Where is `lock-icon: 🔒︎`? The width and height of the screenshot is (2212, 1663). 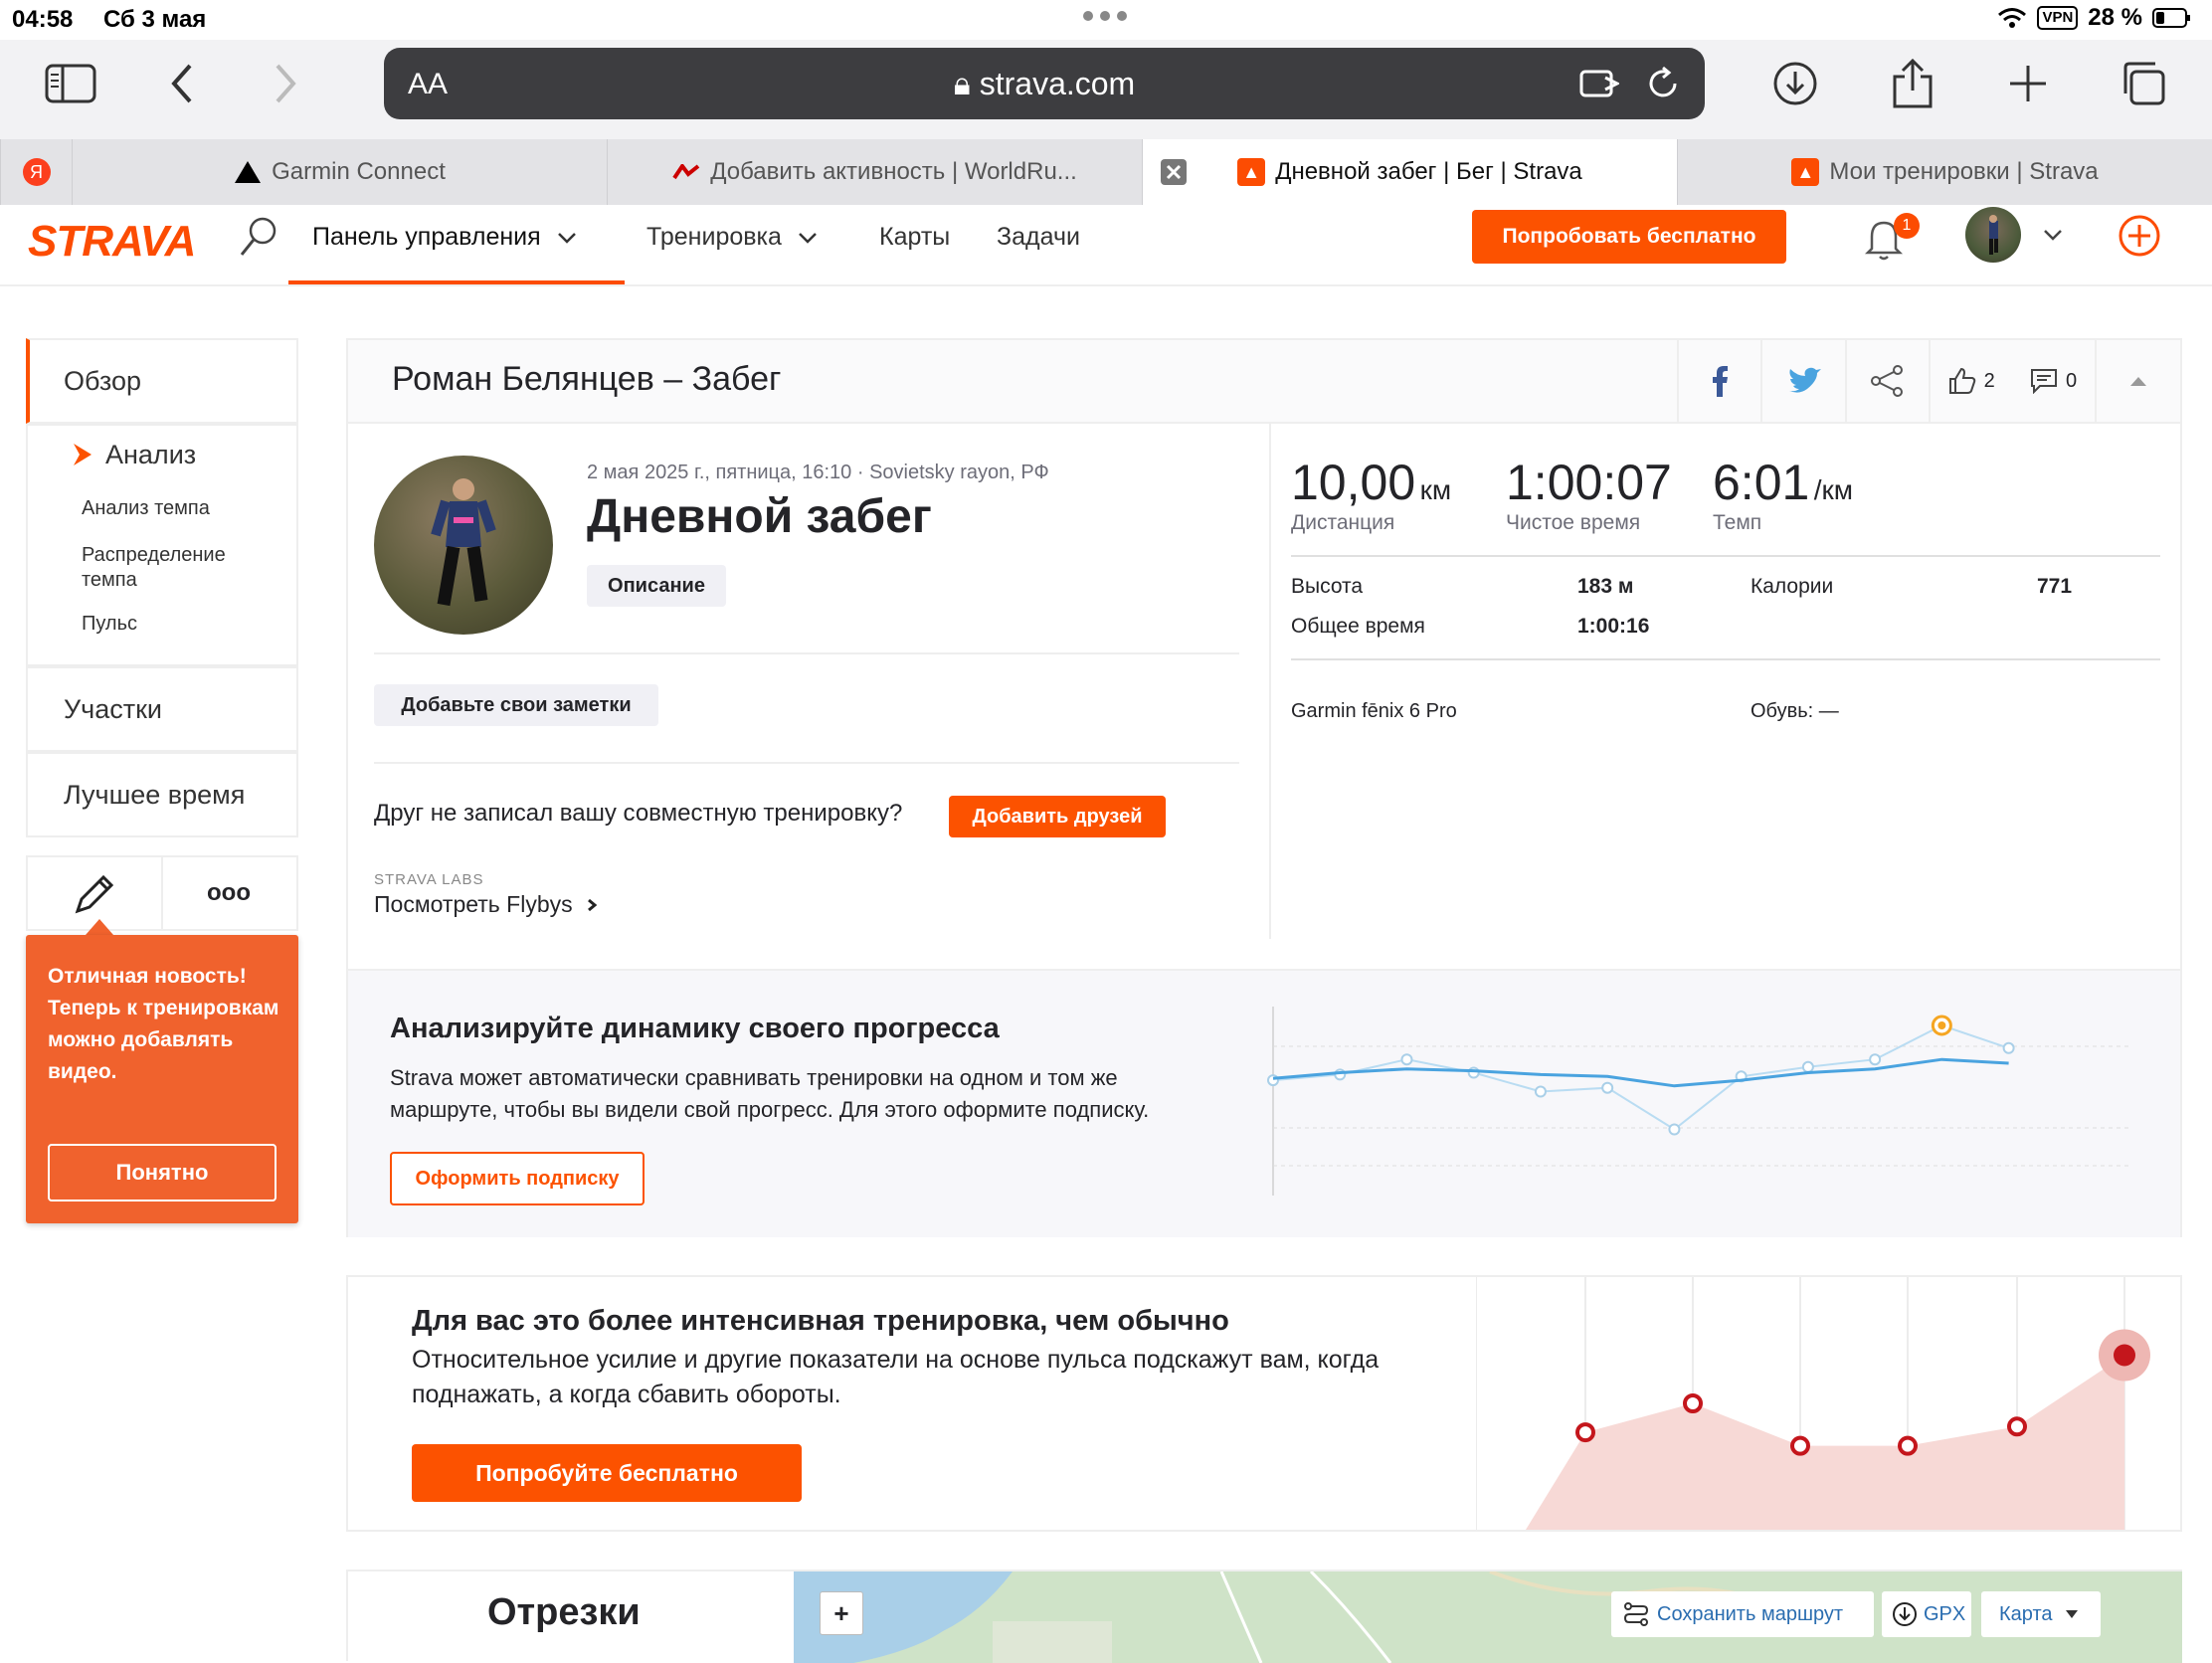 lock-icon: 🔒︎ is located at coordinates (962, 83).